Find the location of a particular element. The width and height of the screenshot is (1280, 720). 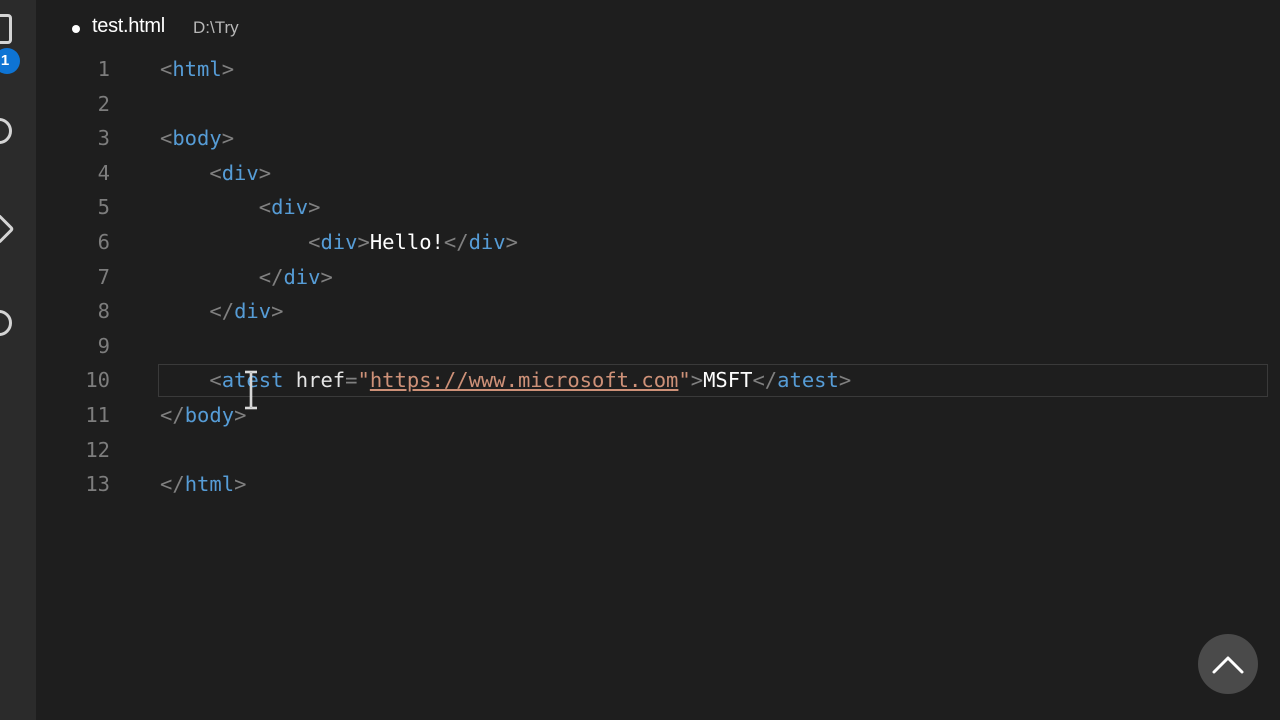

line-code: <html> is located at coordinates (197, 69).